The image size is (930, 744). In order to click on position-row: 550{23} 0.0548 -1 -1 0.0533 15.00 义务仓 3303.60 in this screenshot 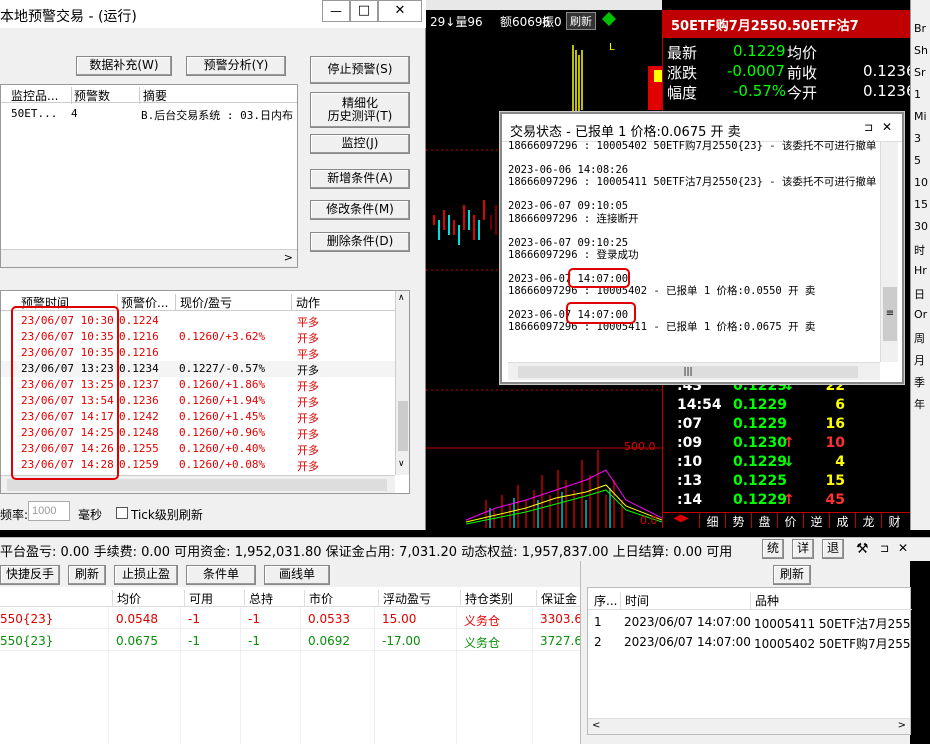, I will do `click(295, 619)`.